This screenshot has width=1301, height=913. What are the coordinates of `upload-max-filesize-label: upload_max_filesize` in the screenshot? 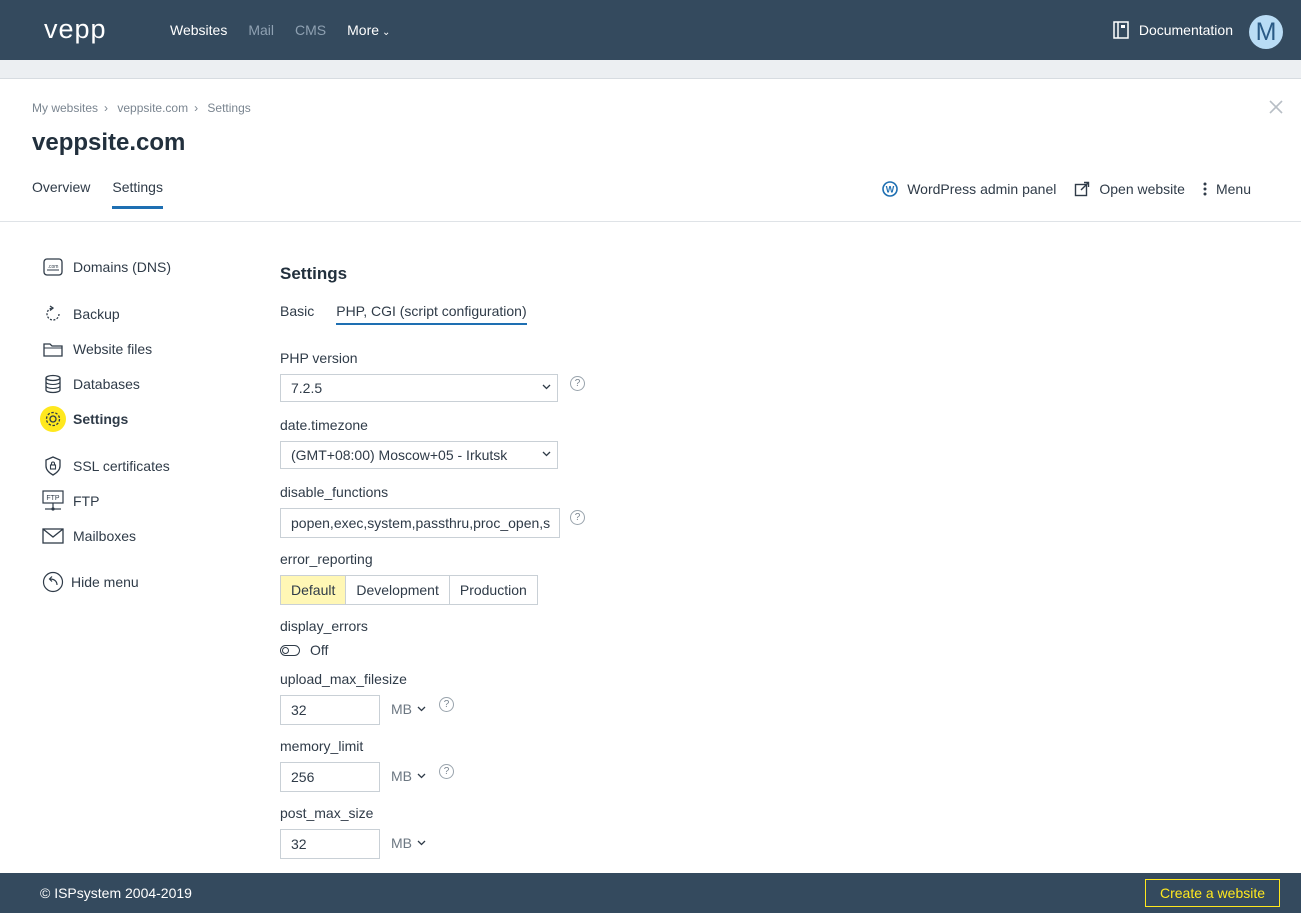 It's located at (343, 679).